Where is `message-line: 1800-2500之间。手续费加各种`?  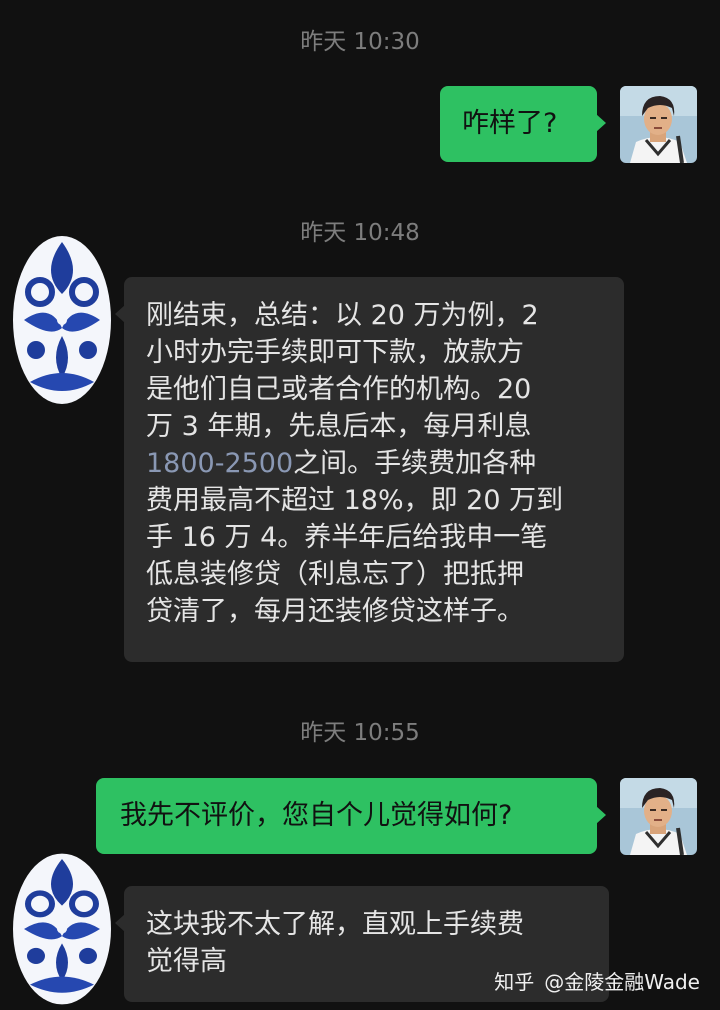
message-line: 1800-2500之间。手续费加各种 is located at coordinates (374, 463).